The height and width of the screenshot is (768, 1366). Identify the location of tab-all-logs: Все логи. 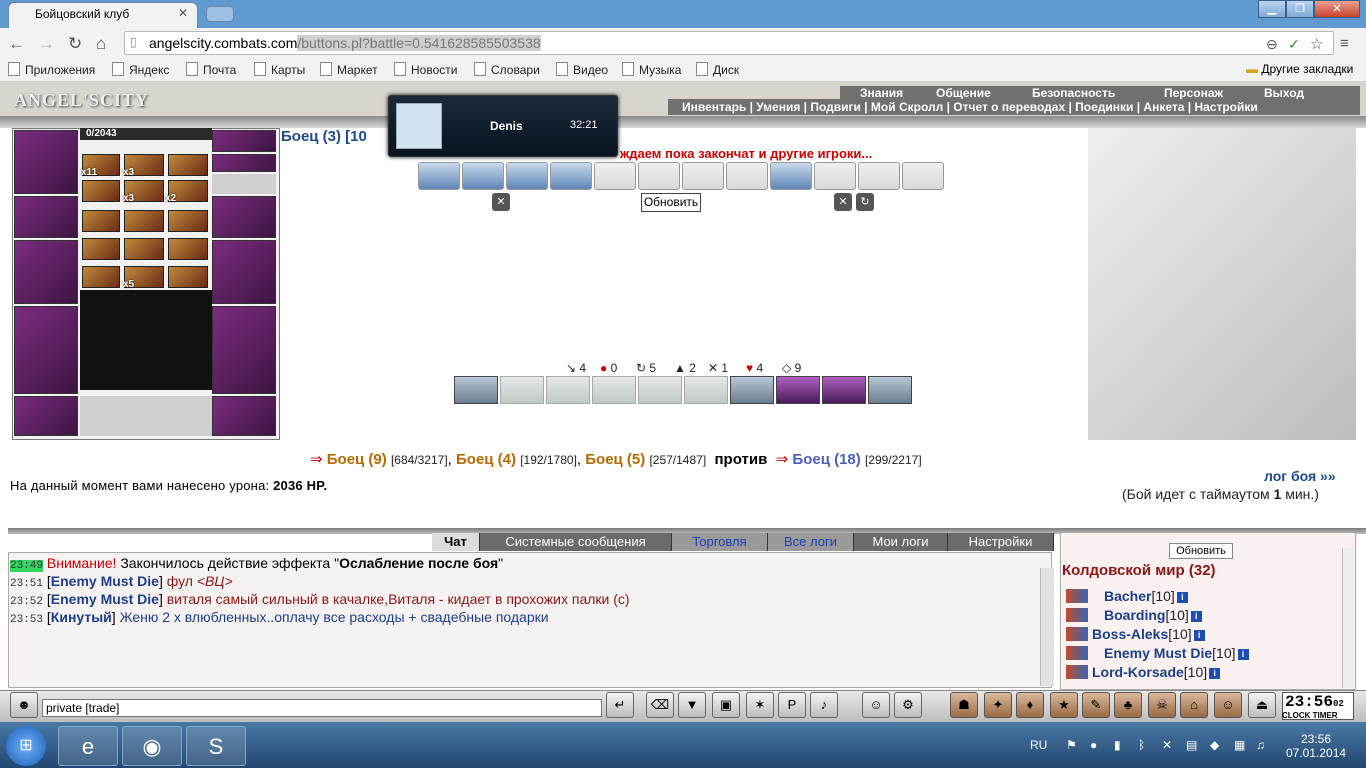
(811, 542).